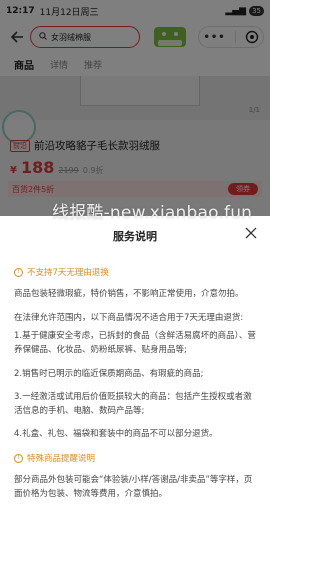 Image resolution: width=320 pixels, height=579 pixels. What do you see at coordinates (152, 213) in the screenshot?
I see `watermark-text: 线报酷-new.xianbao.fun` at bounding box center [152, 213].